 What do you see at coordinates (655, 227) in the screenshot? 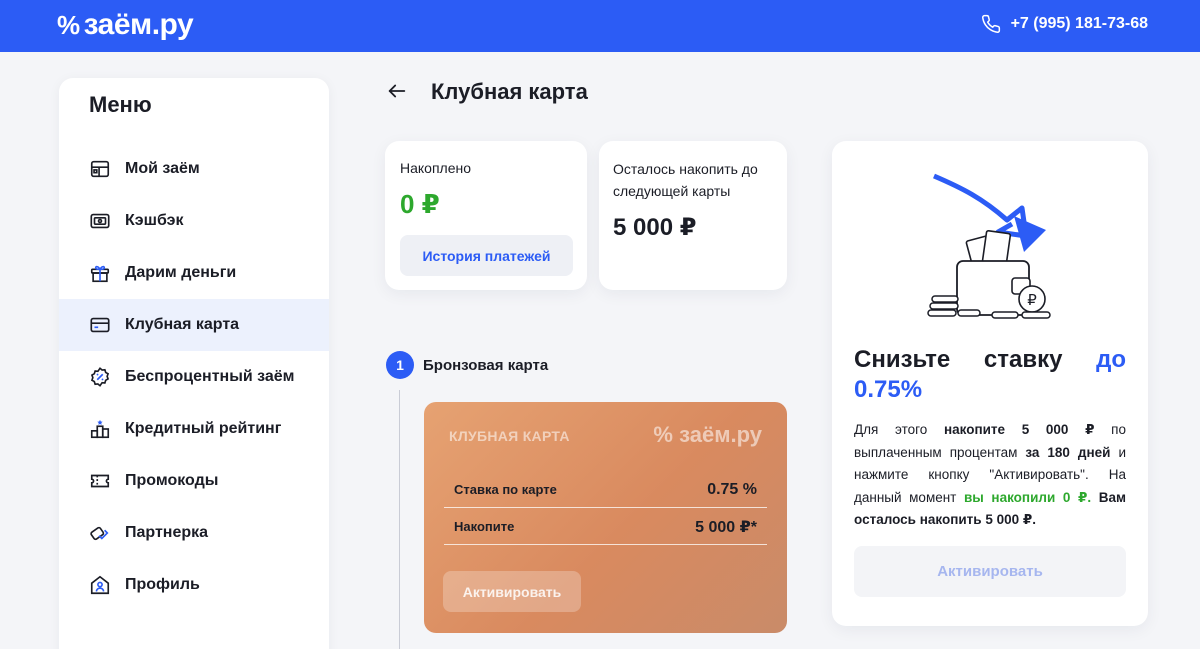
I see `remaining-value: 5 000 ₽` at bounding box center [655, 227].